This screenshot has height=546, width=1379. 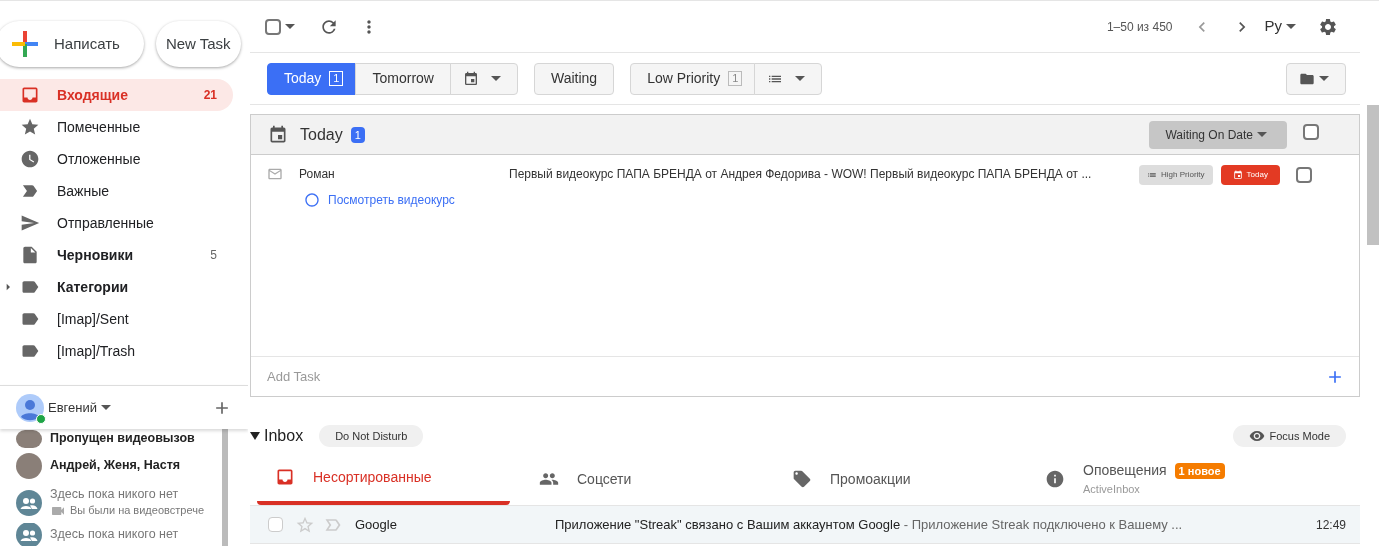 What do you see at coordinates (84, 191) in the screenshot?
I see `folder-label: Важные` at bounding box center [84, 191].